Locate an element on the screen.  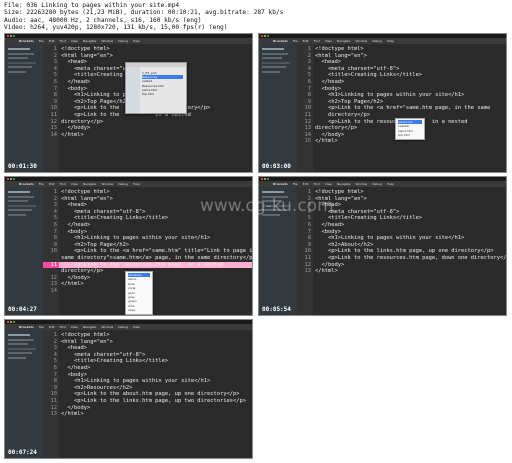
code-line: <meta charset="utf-8"> is located at coordinates (357, 69).